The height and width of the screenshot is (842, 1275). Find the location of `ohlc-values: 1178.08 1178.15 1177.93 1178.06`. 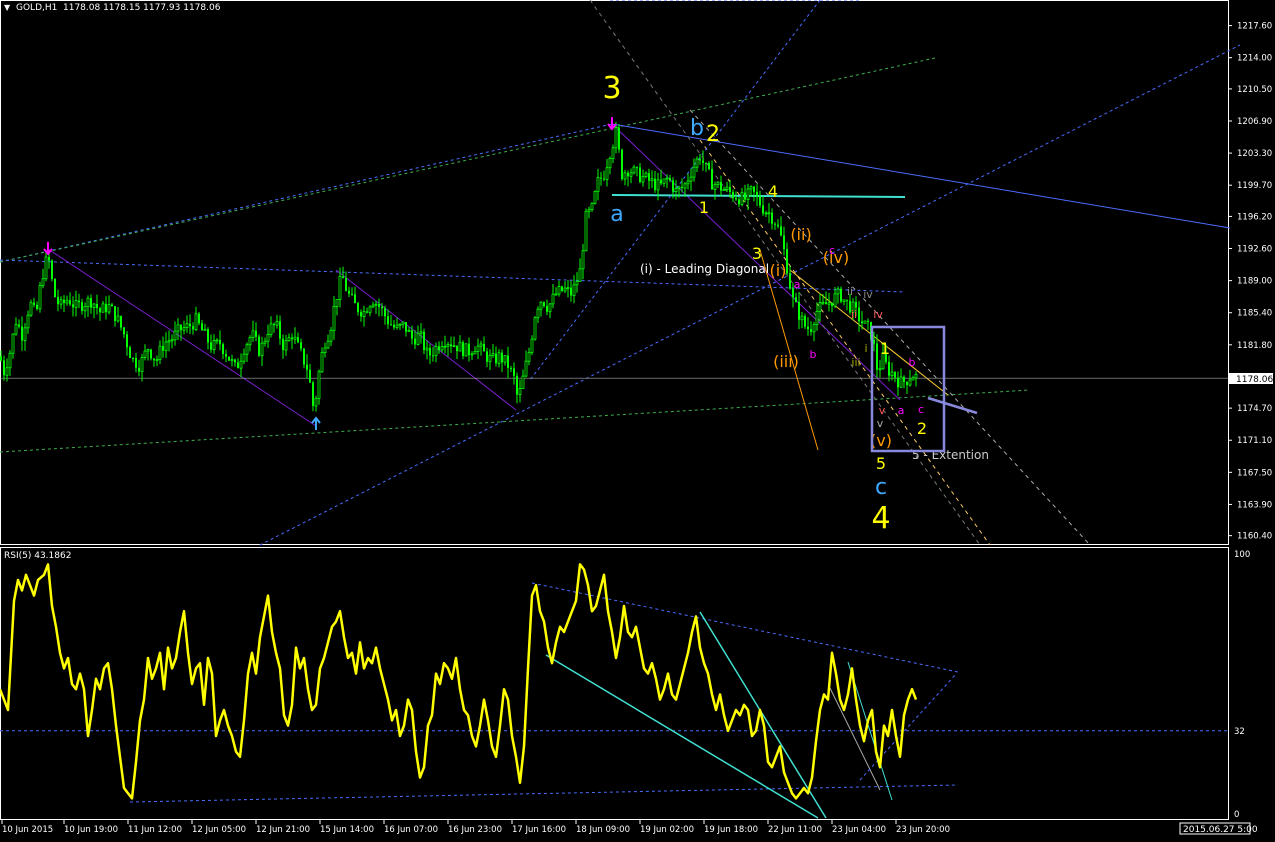

ohlc-values: 1178.08 1178.15 1177.93 1178.06 is located at coordinates (142, 8).